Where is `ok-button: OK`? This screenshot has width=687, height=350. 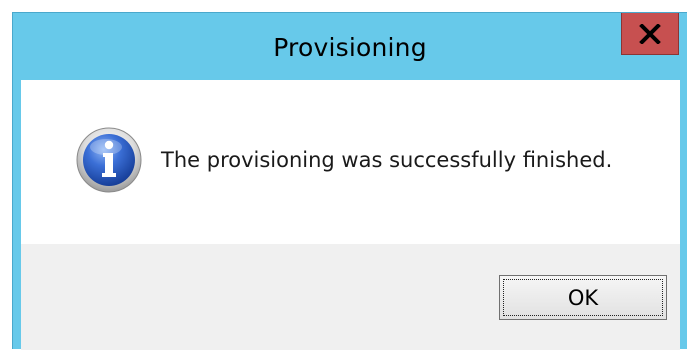
ok-button: OK is located at coordinates (583, 297).